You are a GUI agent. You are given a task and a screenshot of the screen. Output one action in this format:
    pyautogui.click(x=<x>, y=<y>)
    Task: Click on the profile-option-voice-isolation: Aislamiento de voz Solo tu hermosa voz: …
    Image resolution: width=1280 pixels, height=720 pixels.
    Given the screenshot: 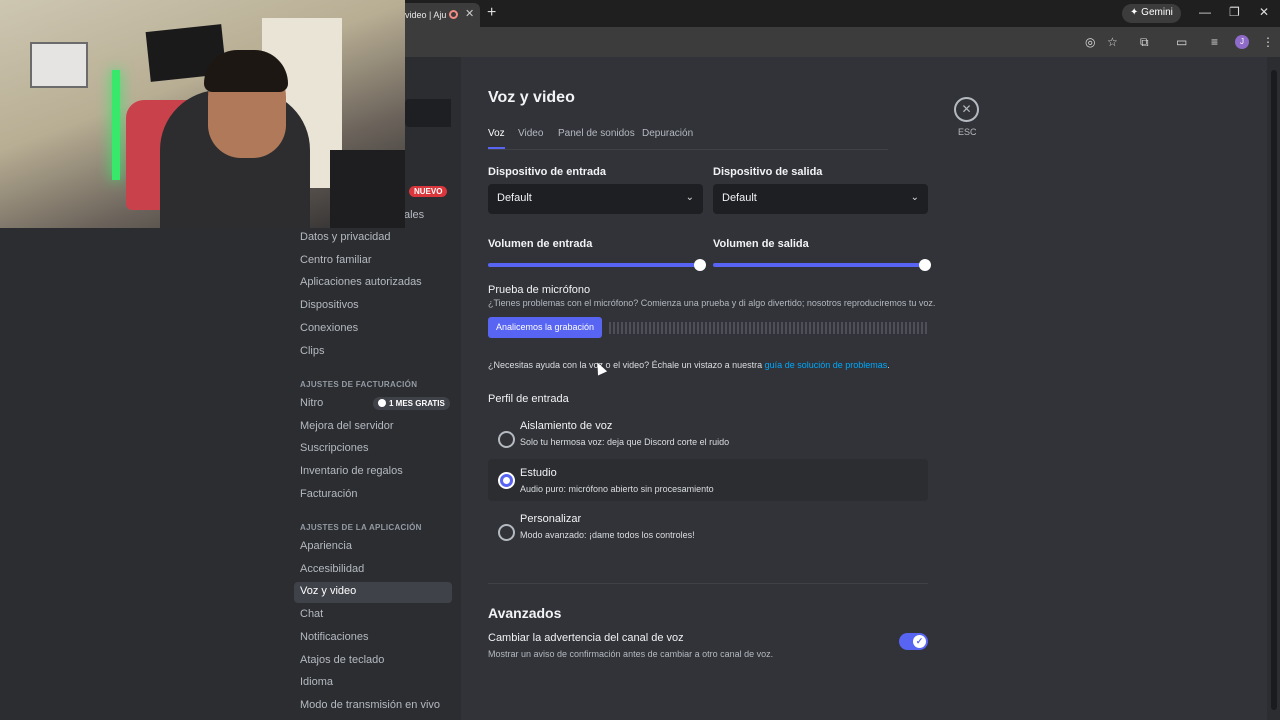 What is the action you would take?
    pyautogui.click(x=708, y=439)
    